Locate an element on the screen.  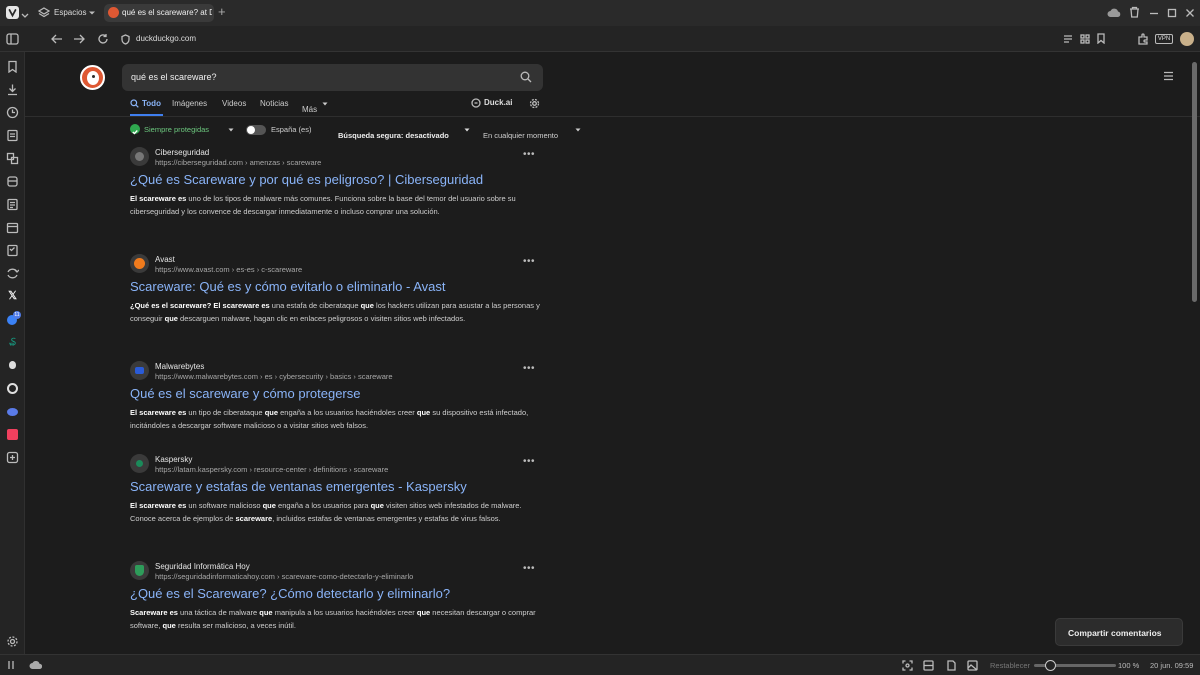
mail-panel-icon is located at coordinates (12, 204).